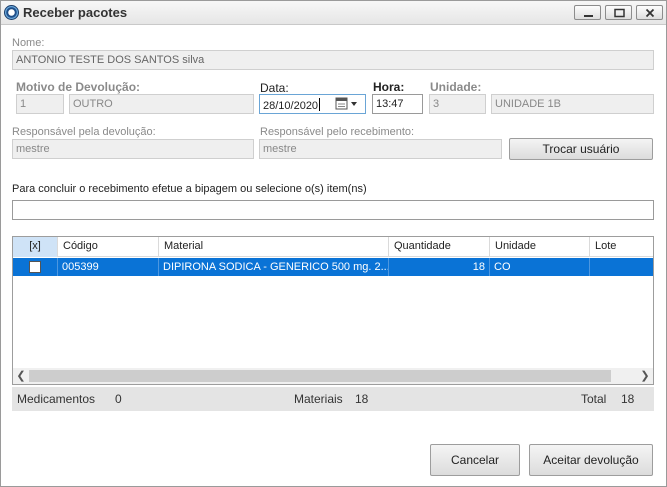 The image size is (667, 487). Describe the element at coordinates (75, 12) in the screenshot. I see `window-title: Receber pacotes` at that location.